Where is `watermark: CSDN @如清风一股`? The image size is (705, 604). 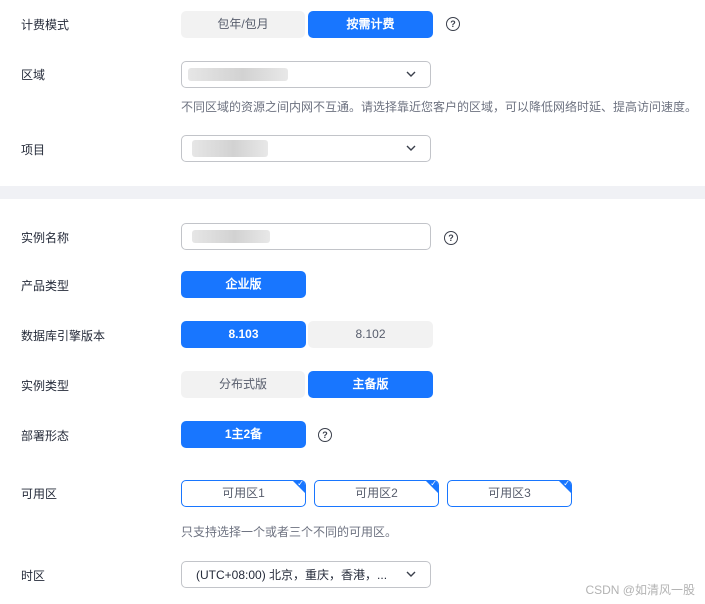 watermark: CSDN @如清风一股 is located at coordinates (640, 590).